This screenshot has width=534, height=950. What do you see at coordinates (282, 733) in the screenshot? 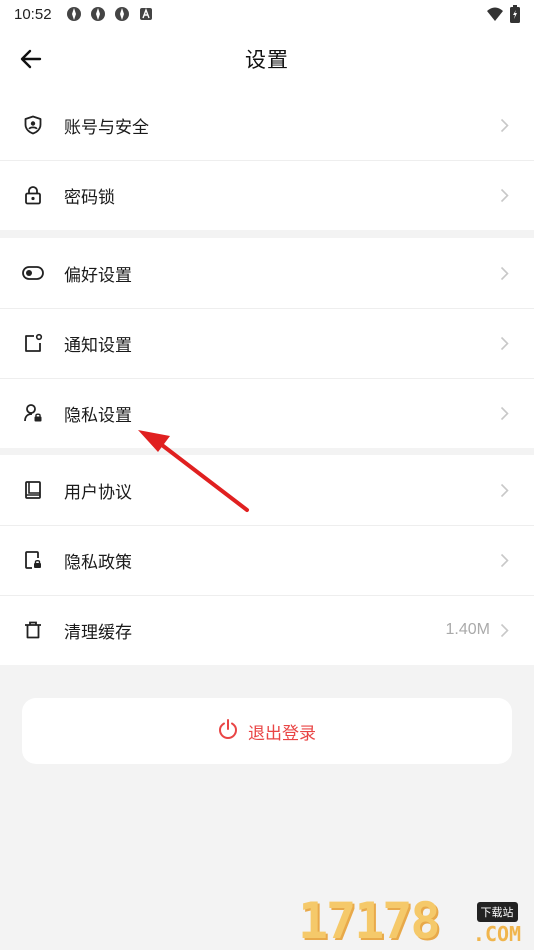
I see `logout-label: 退出登录` at bounding box center [282, 733].